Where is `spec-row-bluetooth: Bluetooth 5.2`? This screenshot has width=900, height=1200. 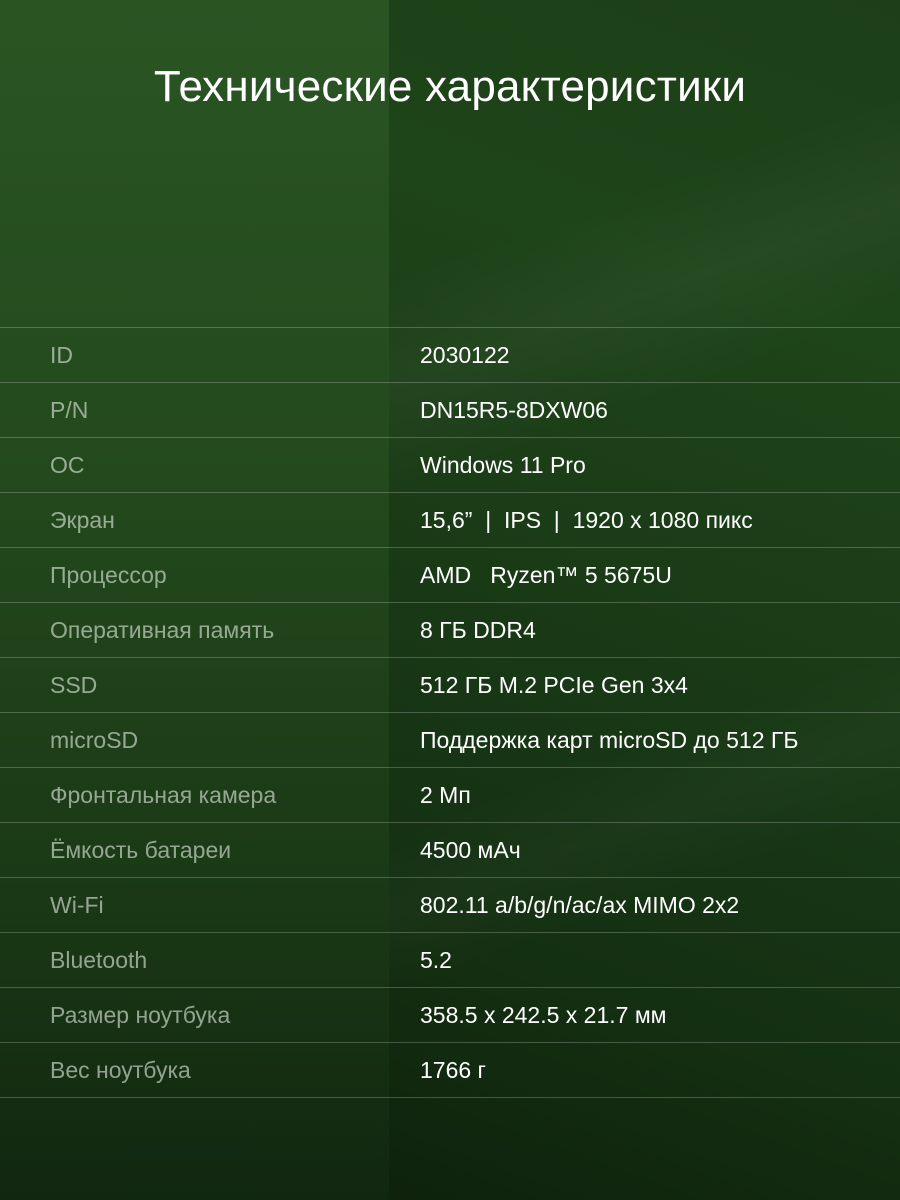
spec-row-bluetooth: Bluetooth 5.2 is located at coordinates (450, 960).